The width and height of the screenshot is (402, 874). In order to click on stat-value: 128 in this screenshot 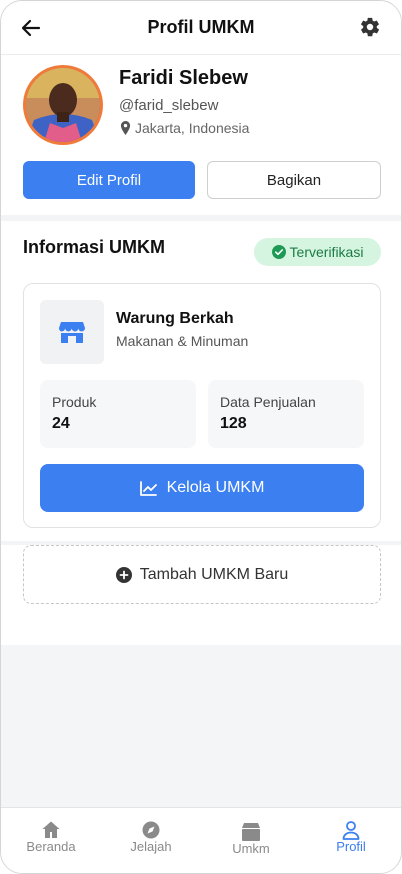, I will do `click(233, 423)`.